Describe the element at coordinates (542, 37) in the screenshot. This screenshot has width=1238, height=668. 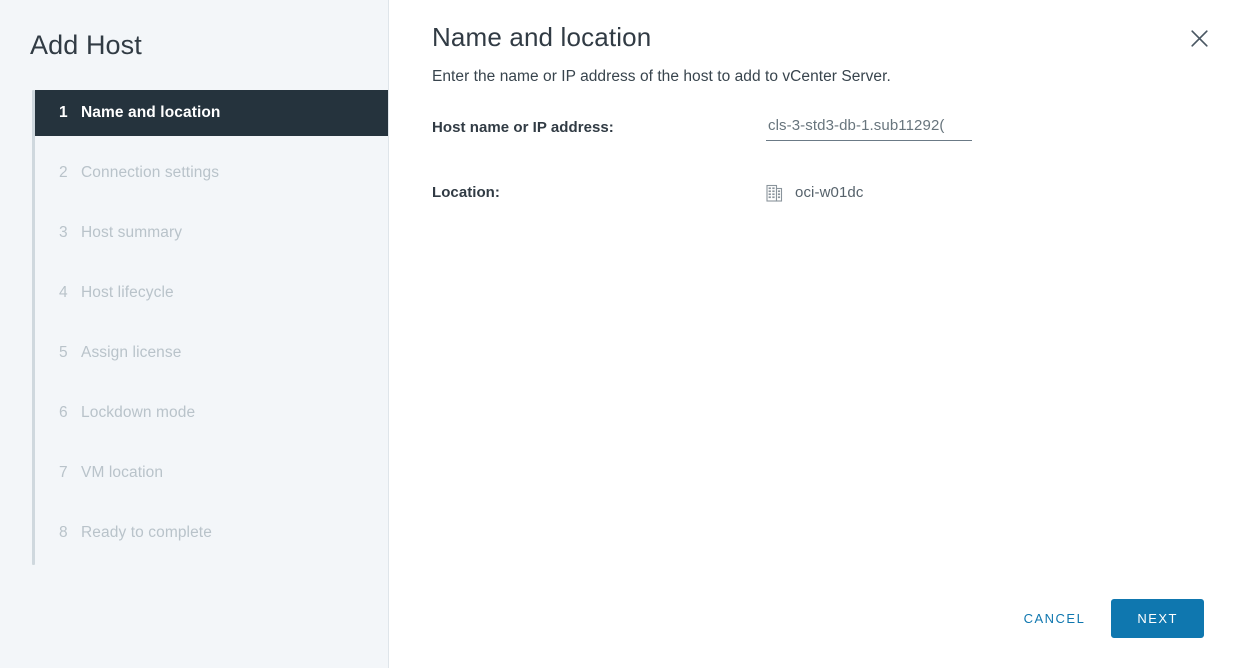
I see `page-title: Name and location` at that location.